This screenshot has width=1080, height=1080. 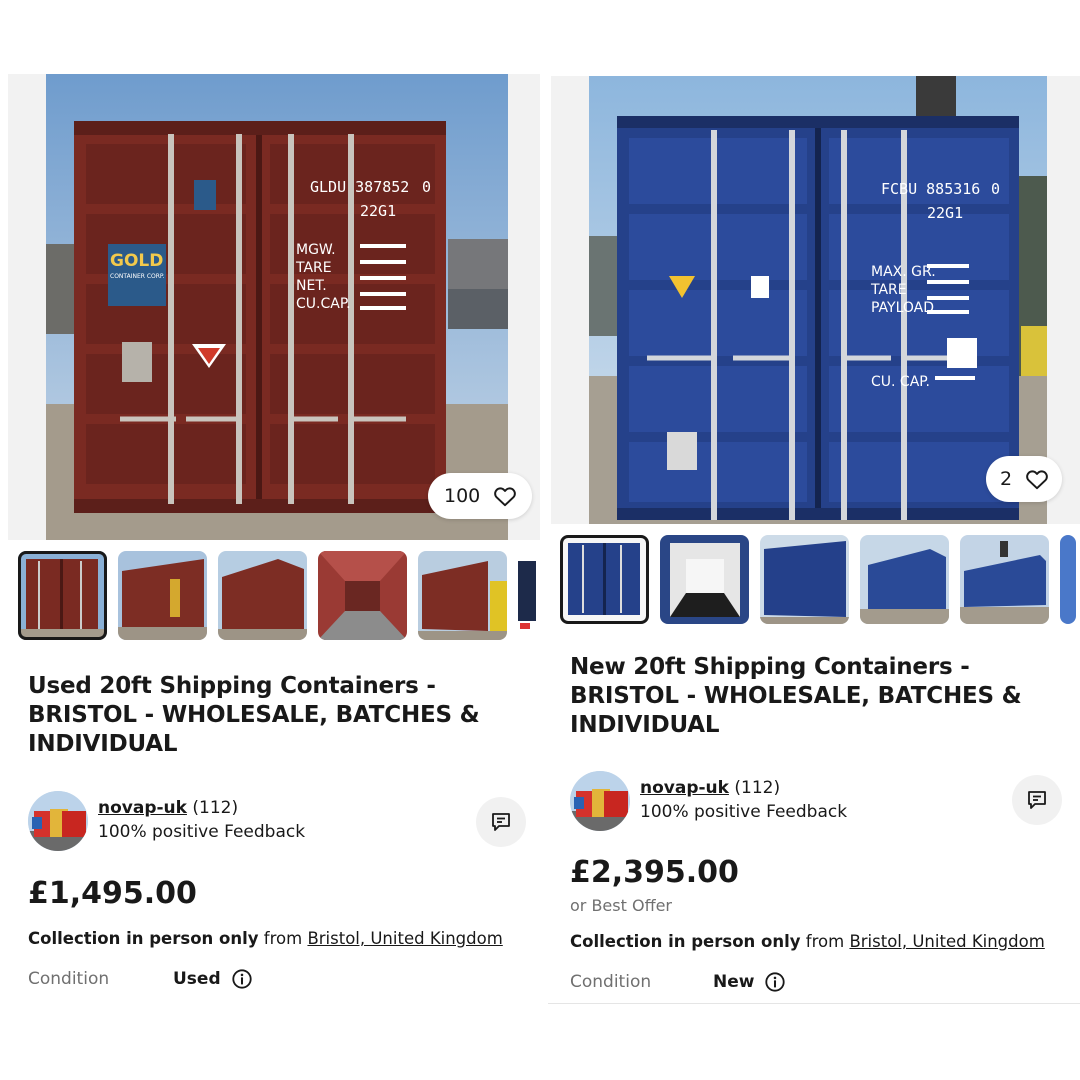 What do you see at coordinates (902, 308) in the screenshot?
I see `photo-spec-label: PAYLOAD` at bounding box center [902, 308].